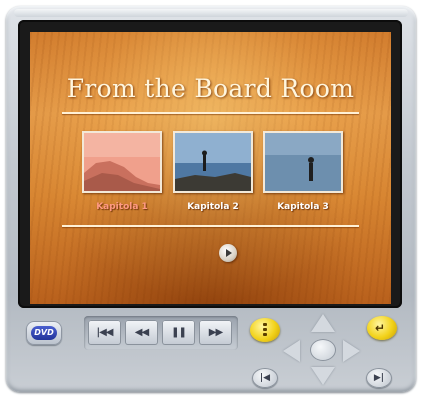 Image resolution: width=422 pixels, height=396 pixels. What do you see at coordinates (141, 332) in the screenshot?
I see `rewind-button: ◀◀` at bounding box center [141, 332].